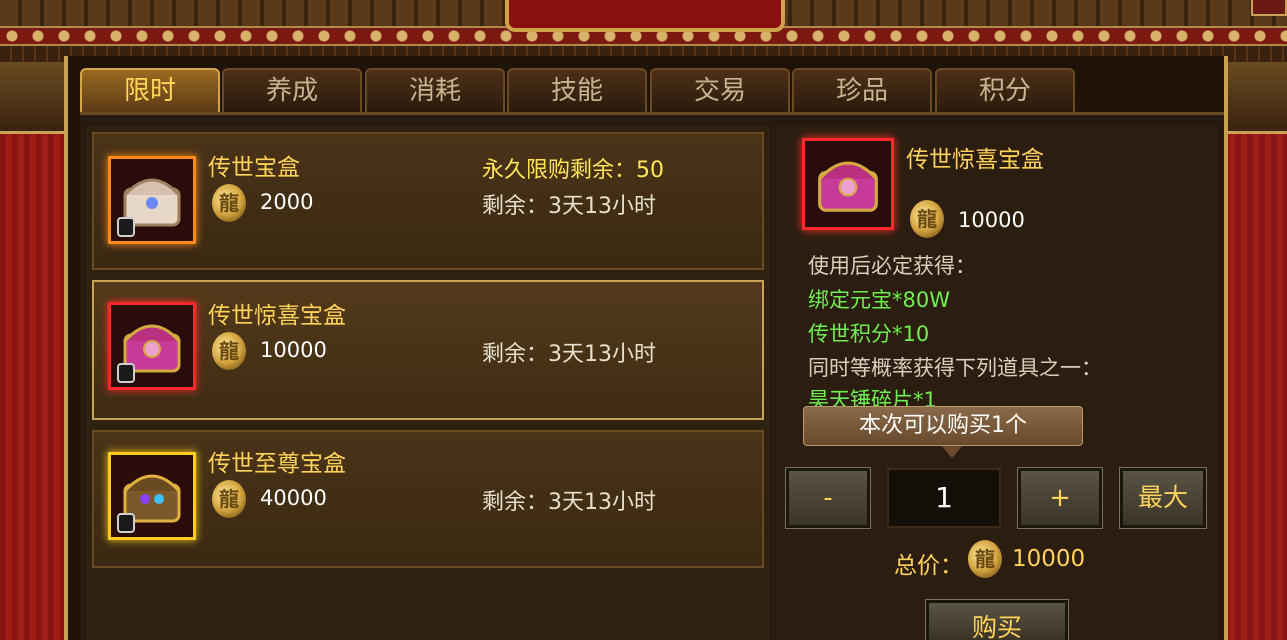 The width and height of the screenshot is (1287, 640). What do you see at coordinates (879, 300) in the screenshot?
I see `detail-reward-line: 绑定元宝*80W` at bounding box center [879, 300].